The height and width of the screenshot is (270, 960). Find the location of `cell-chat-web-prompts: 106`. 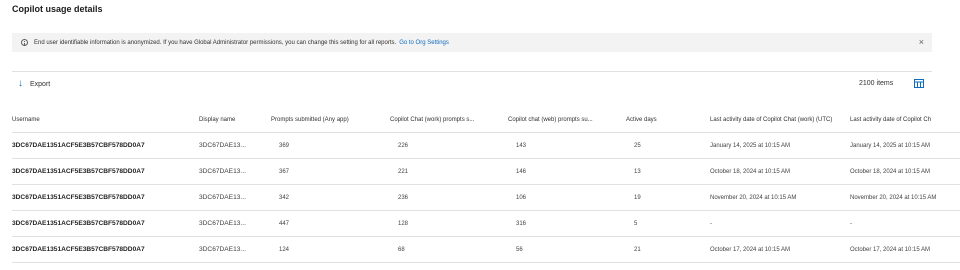

cell-chat-web-prompts: 106 is located at coordinates (567, 197).